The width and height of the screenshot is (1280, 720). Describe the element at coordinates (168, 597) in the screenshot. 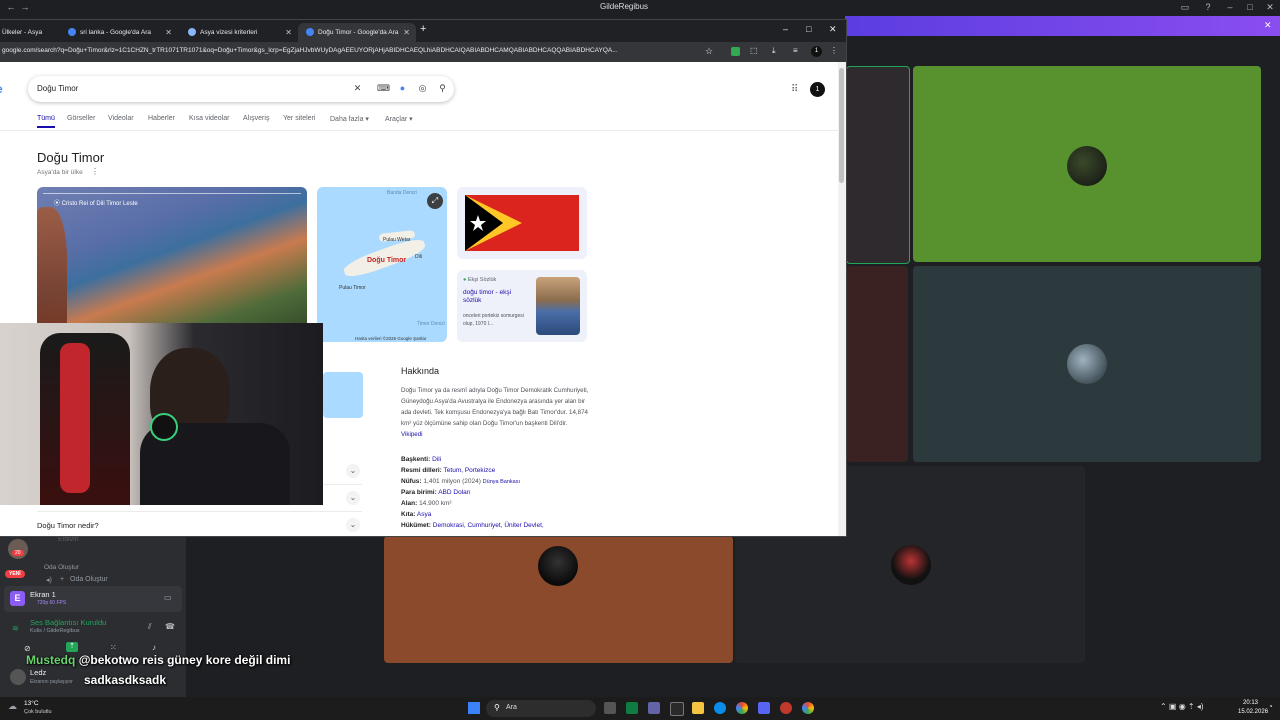

I see `monitor-icon: ▭` at that location.